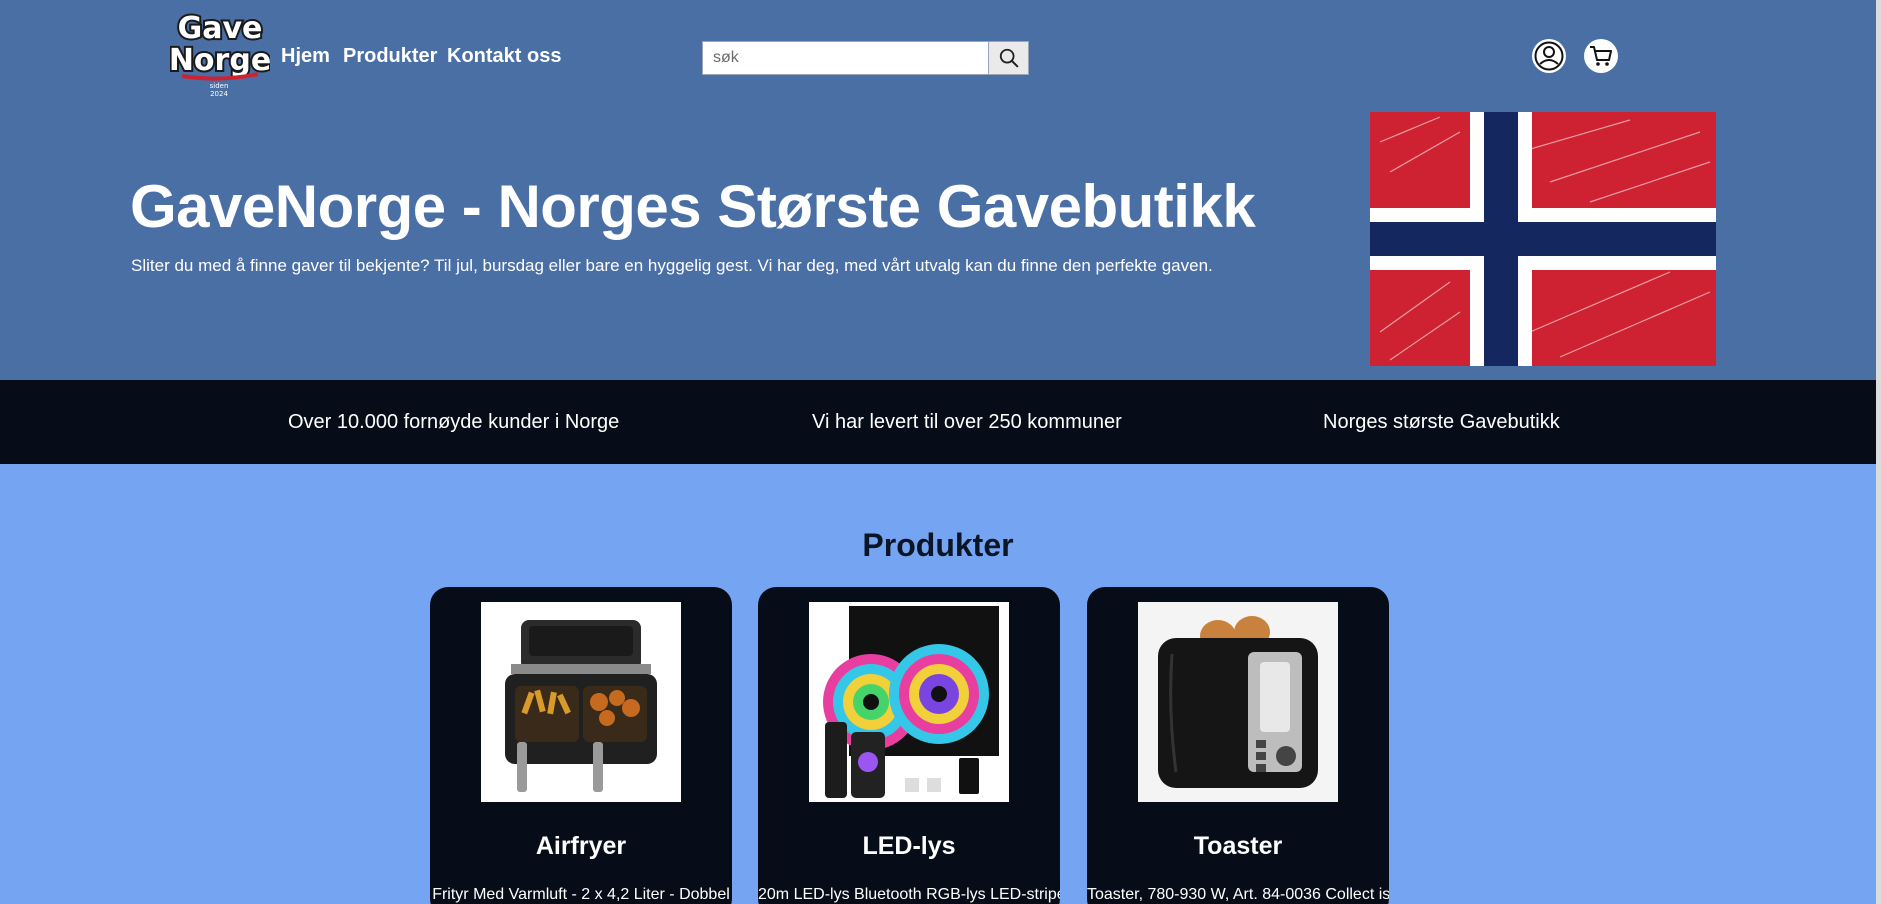  What do you see at coordinates (581, 702) in the screenshot?
I see `airfryer-image` at bounding box center [581, 702].